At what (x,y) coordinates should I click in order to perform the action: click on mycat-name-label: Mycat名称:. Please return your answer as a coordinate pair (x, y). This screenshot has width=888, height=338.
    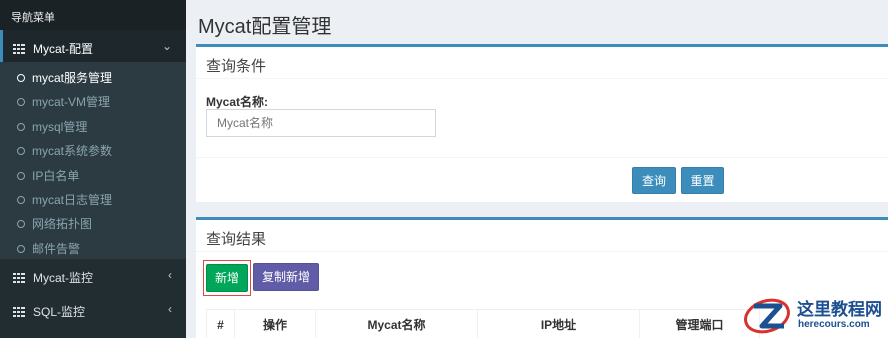
    Looking at the image, I should click on (237, 102).